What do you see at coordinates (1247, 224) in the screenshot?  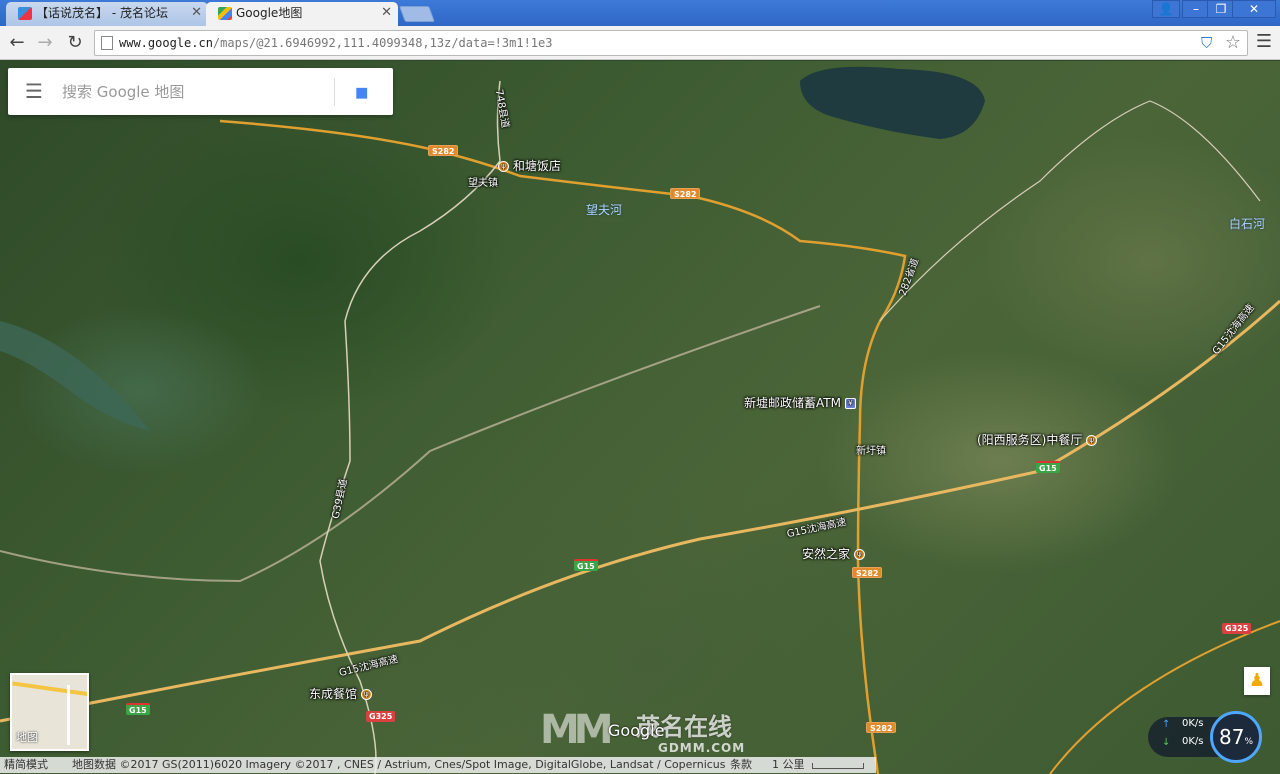 I see `river-label-baishi: 白石河` at bounding box center [1247, 224].